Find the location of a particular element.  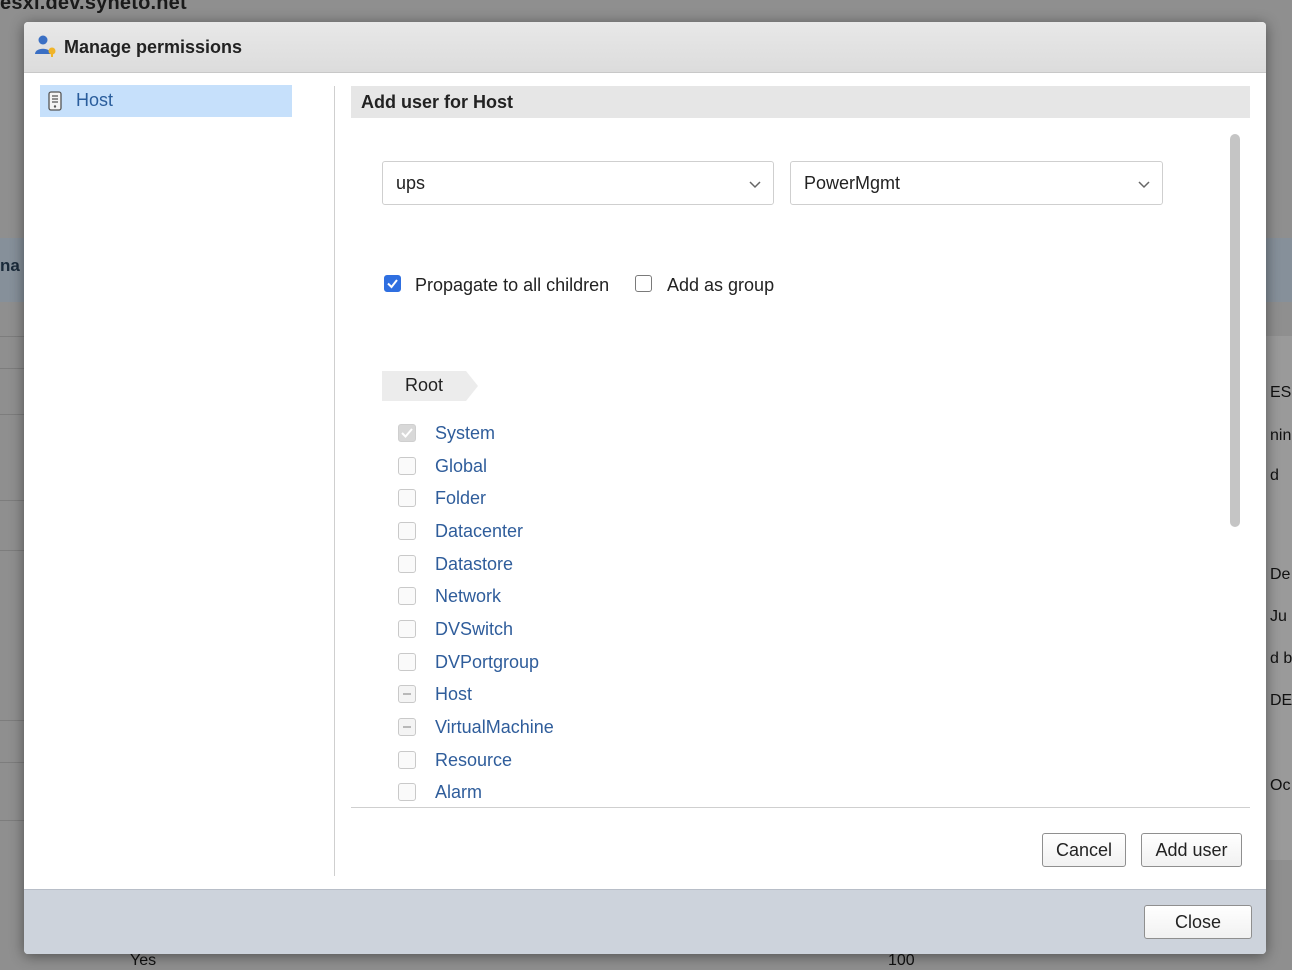

privilege-row: Host is located at coordinates (694, 697).